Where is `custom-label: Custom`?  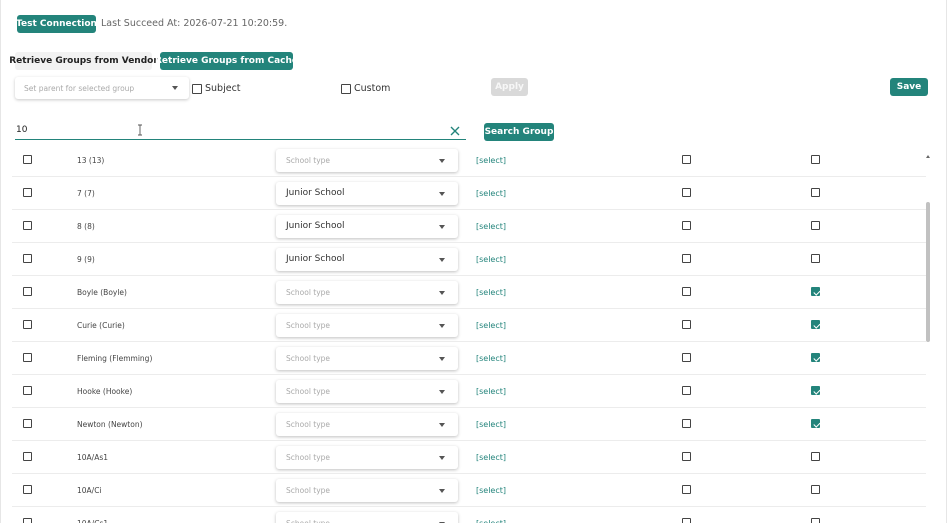 custom-label: Custom is located at coordinates (372, 88).